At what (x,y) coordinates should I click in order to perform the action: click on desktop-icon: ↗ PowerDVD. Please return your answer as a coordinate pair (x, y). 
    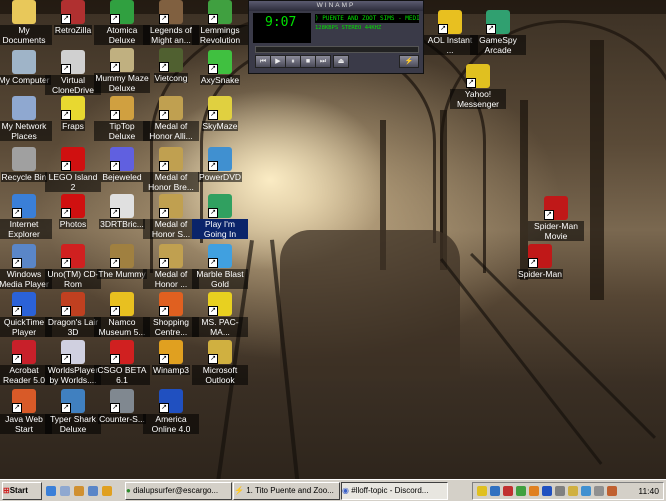
    Looking at the image, I should click on (220, 164).